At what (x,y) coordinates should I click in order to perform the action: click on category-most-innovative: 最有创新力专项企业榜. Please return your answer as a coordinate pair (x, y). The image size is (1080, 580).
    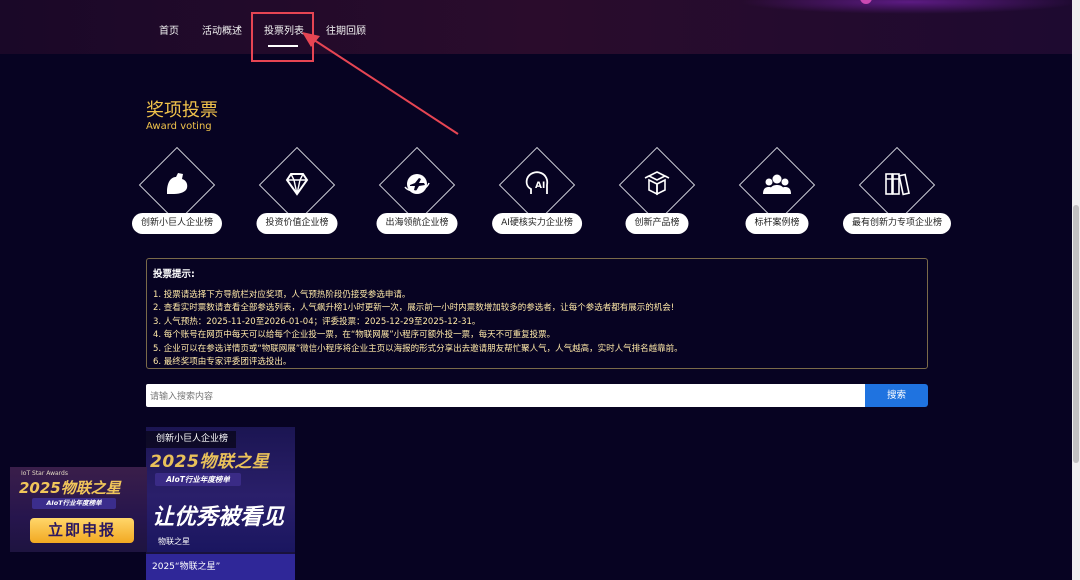
    Looking at the image, I should click on (897, 193).